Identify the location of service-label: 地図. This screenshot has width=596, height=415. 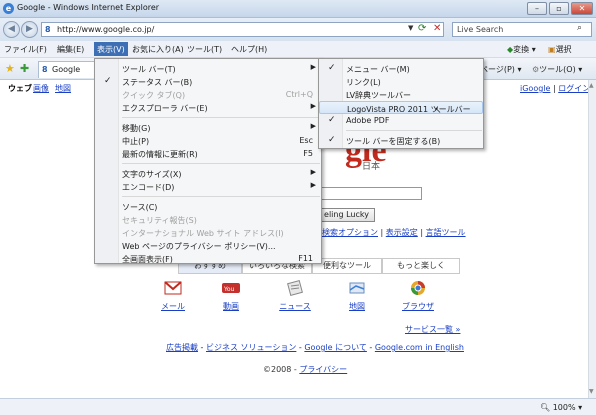
(357, 306).